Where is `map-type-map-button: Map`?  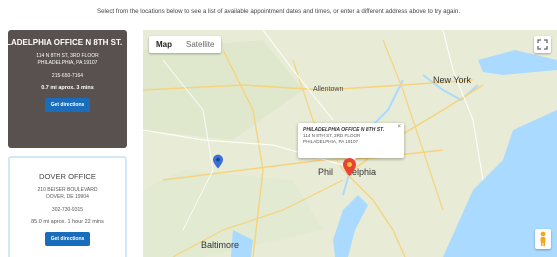
map-type-map-button: Map is located at coordinates (164, 44).